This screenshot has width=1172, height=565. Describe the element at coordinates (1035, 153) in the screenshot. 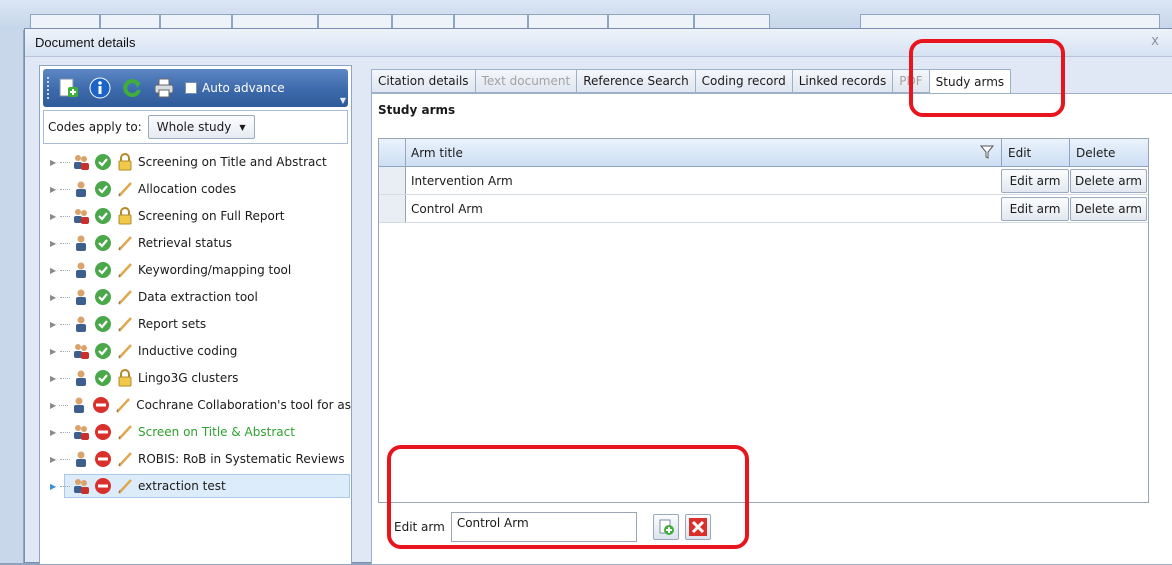

I see `column-header-edit: Edit` at that location.